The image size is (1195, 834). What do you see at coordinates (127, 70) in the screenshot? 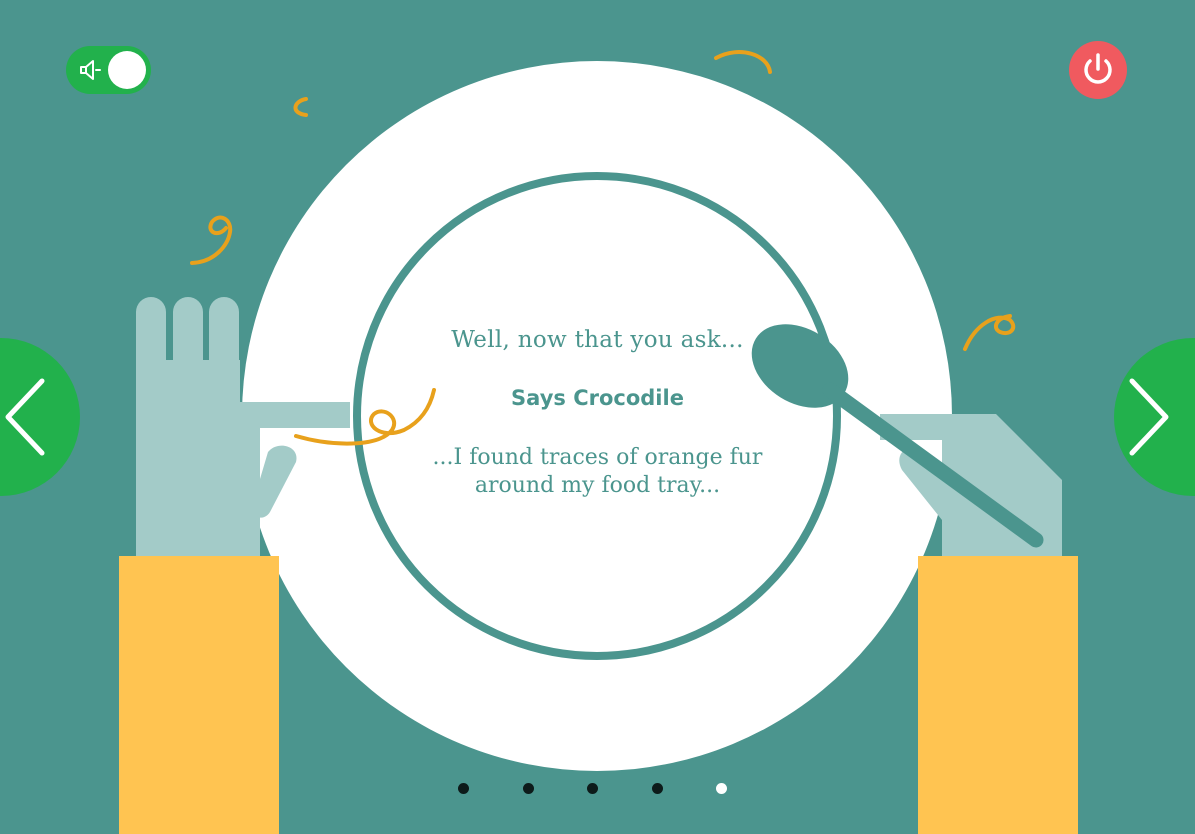
I see `toggle-knob` at bounding box center [127, 70].